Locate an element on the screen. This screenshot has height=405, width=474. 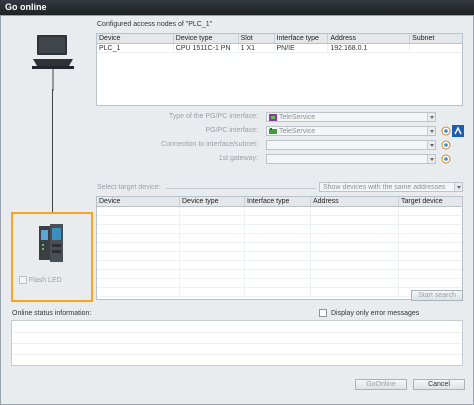
column-header: Subnet is located at coordinates (423, 38).